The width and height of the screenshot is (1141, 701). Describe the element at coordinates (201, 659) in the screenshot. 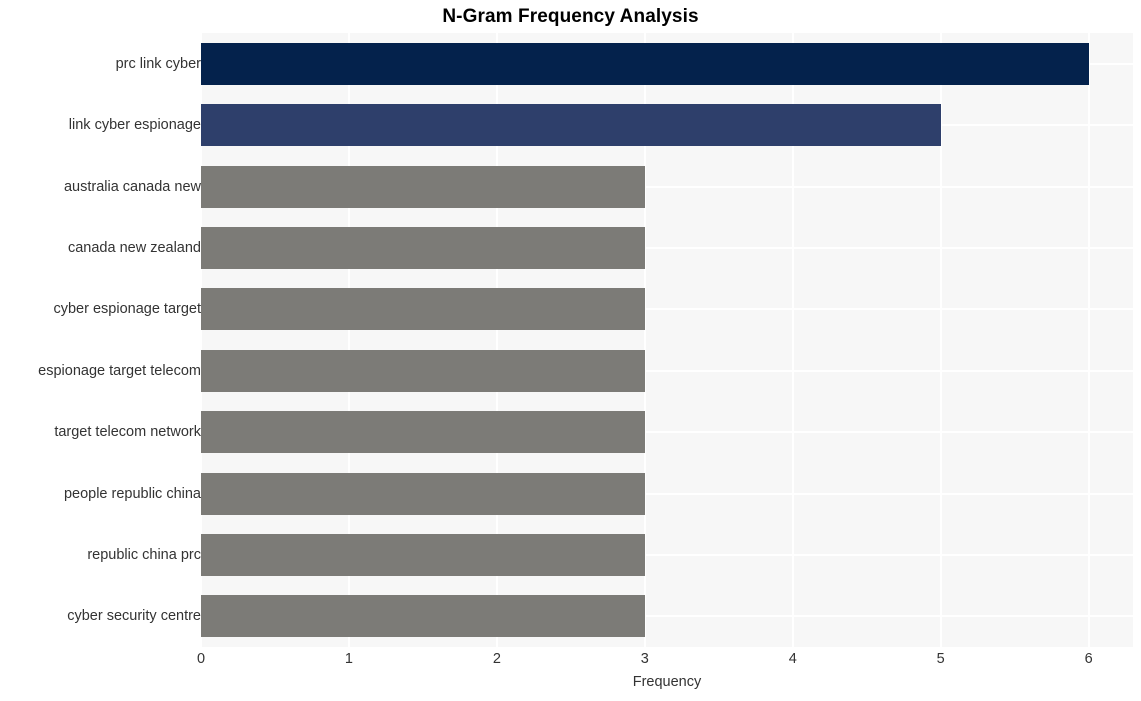

I see `x-axis-tick-label: 0` at that location.